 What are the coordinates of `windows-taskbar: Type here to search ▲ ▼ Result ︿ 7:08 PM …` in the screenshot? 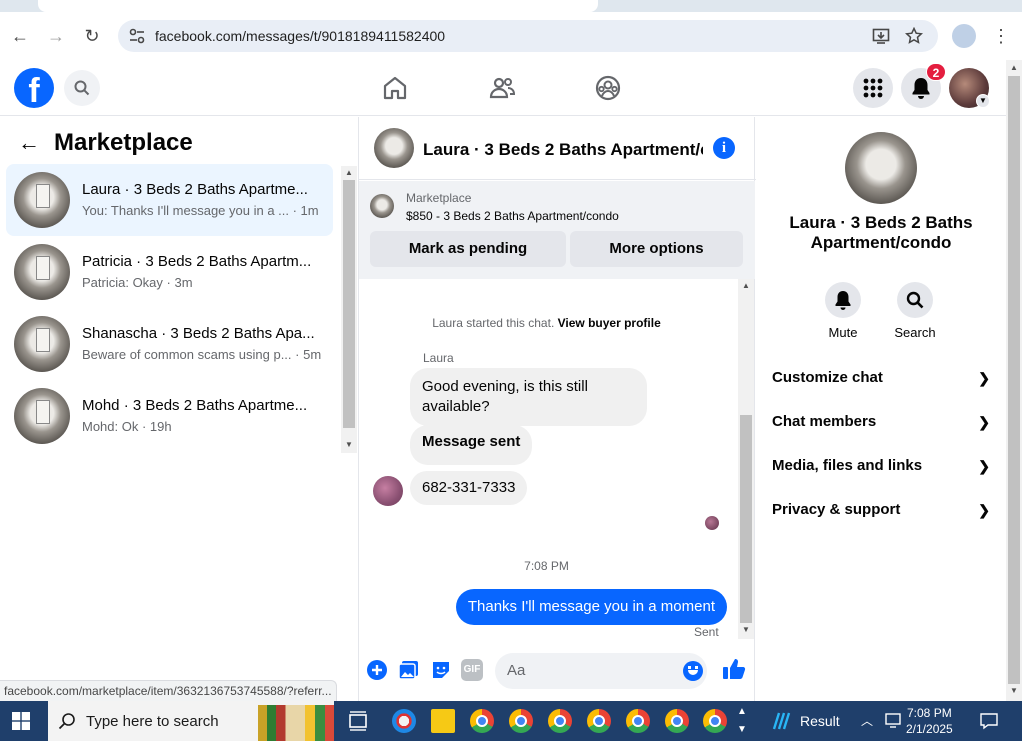 It's located at (511, 721).